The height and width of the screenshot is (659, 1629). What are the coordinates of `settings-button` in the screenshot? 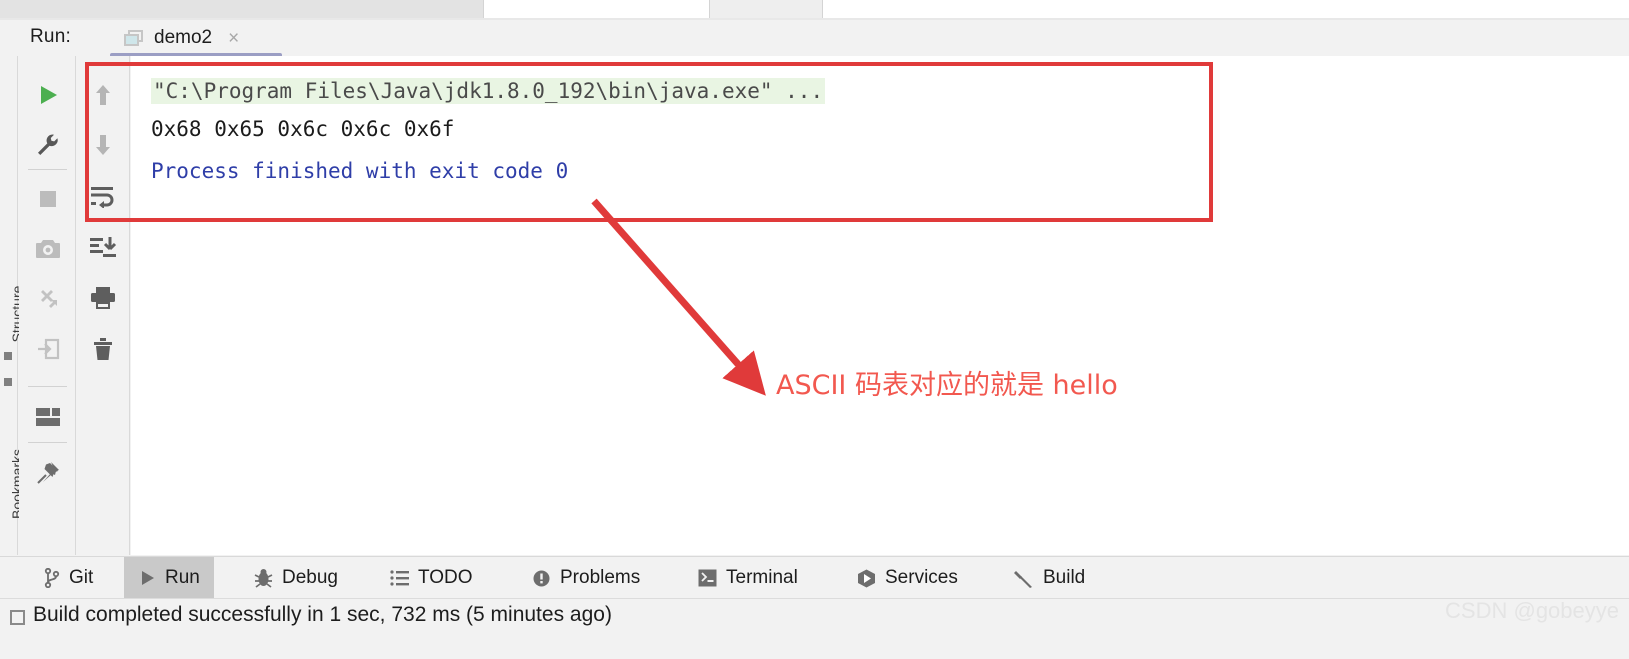 It's located at (47, 145).